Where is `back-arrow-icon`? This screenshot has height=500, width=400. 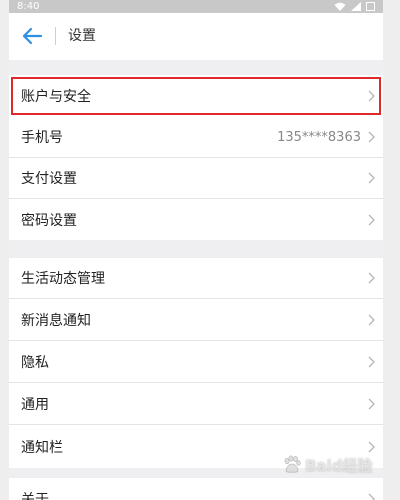 back-arrow-icon is located at coordinates (32, 36).